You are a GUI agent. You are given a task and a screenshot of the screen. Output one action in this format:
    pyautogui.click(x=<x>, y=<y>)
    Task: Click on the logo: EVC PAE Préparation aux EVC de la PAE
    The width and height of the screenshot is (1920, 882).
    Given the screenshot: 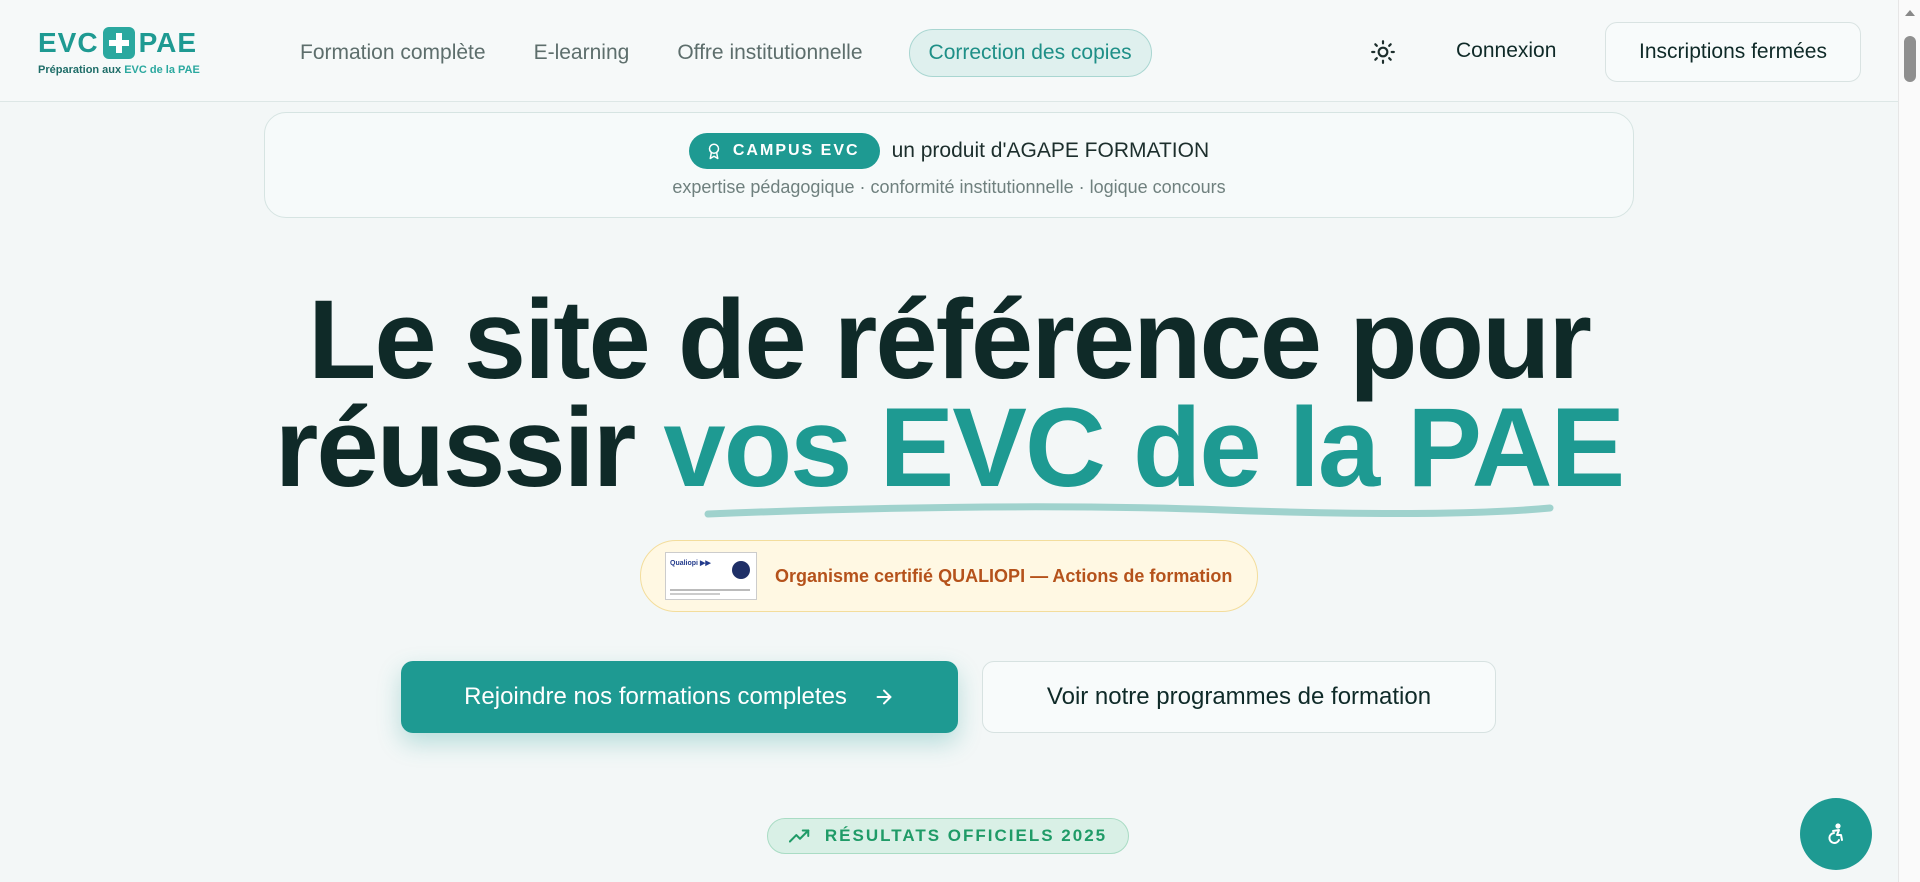 What is the action you would take?
    pyautogui.click(x=119, y=54)
    